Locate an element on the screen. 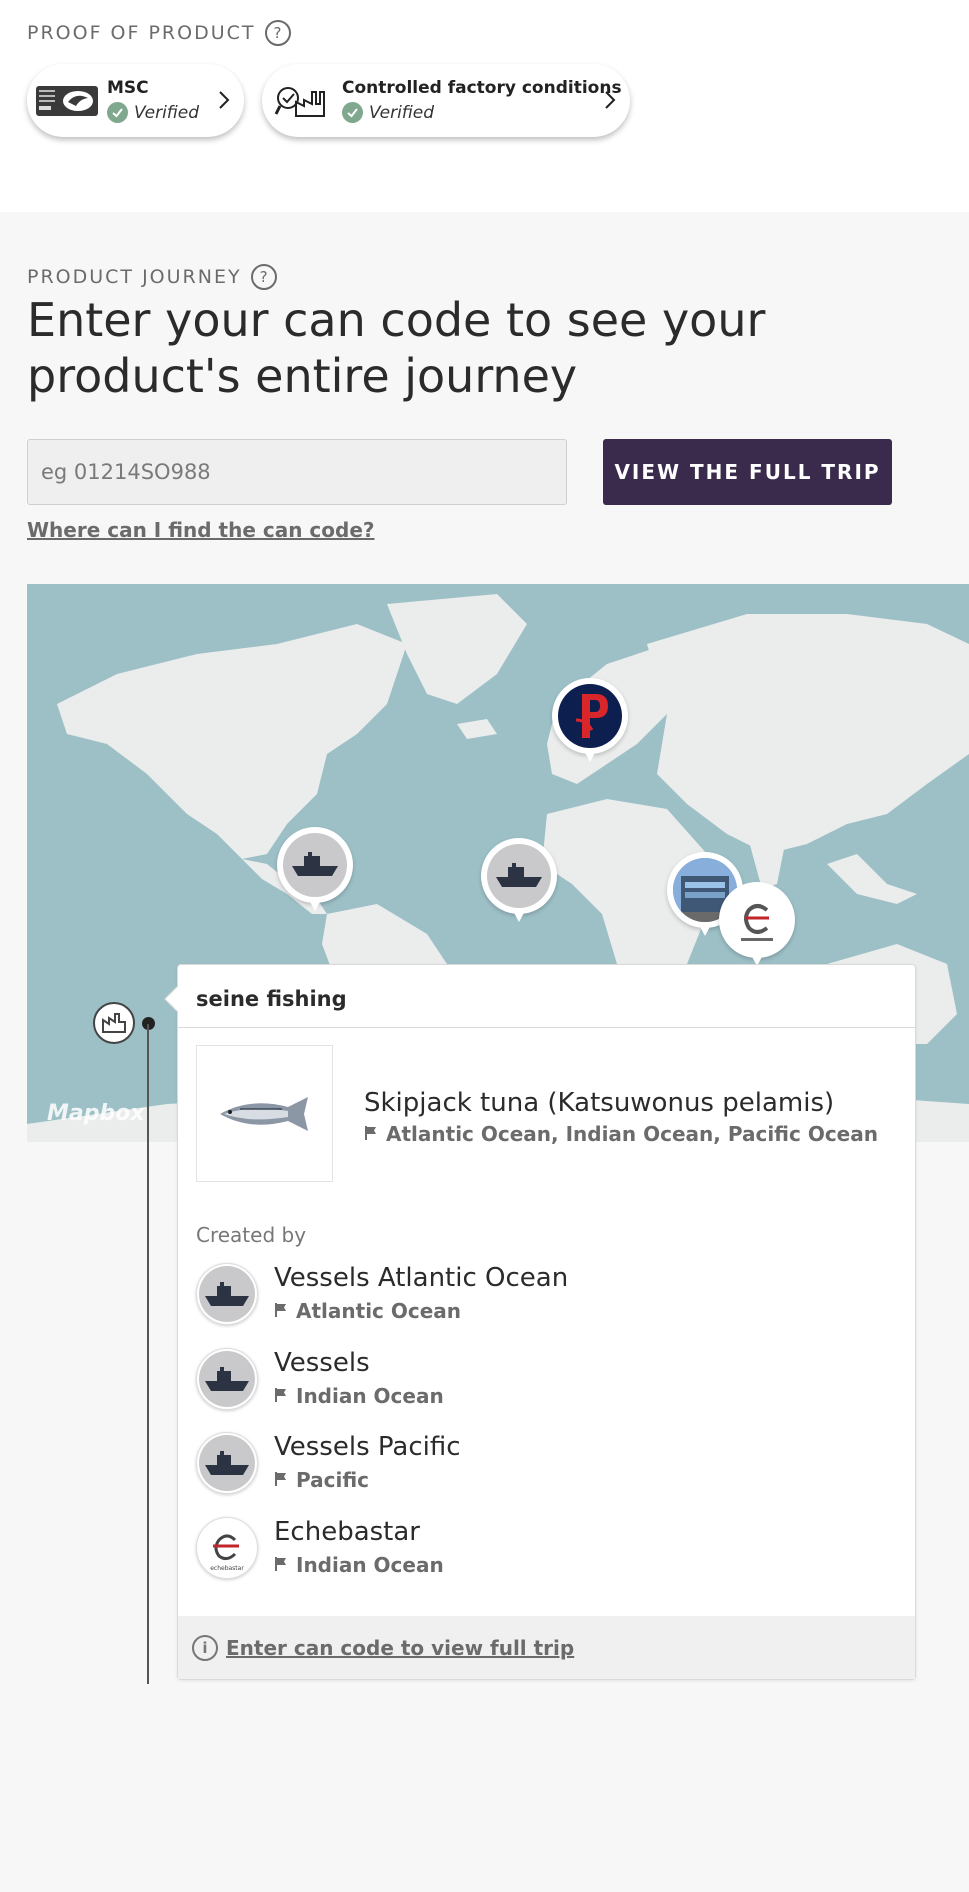  factory-badge-text: Controlled factory conditions Verified is located at coordinates (482, 100).